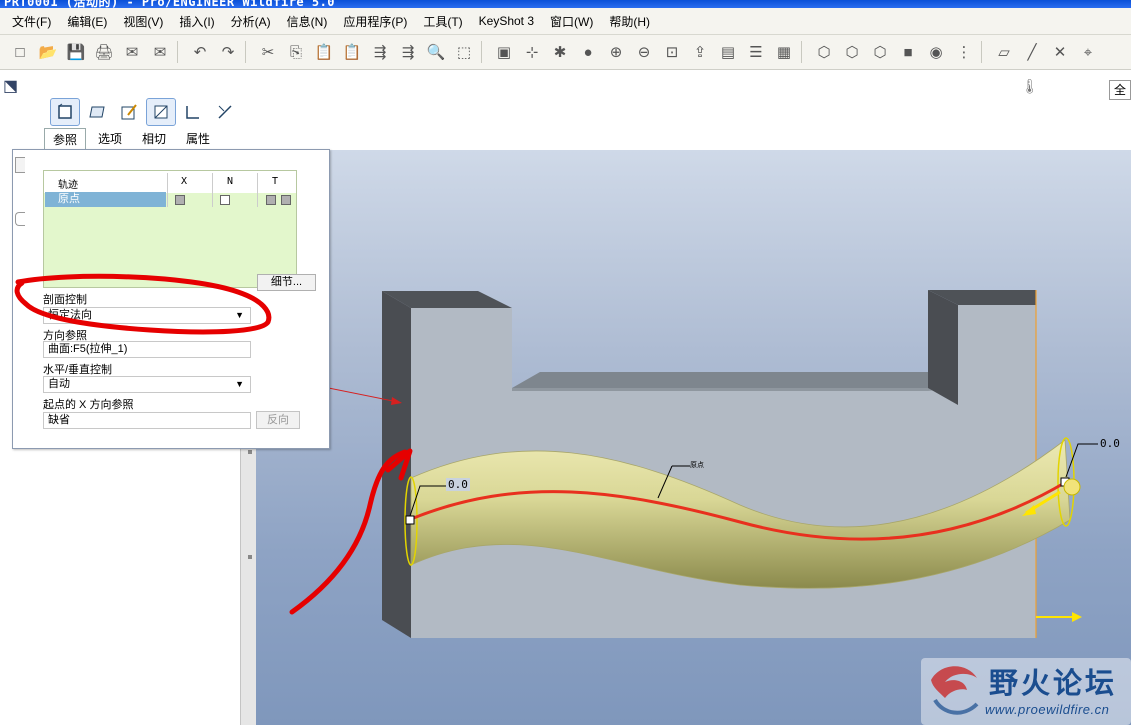 The width and height of the screenshot is (1131, 725). Describe the element at coordinates (936, 52) in the screenshot. I see `enhanced-realism-icon: ◉` at that location.